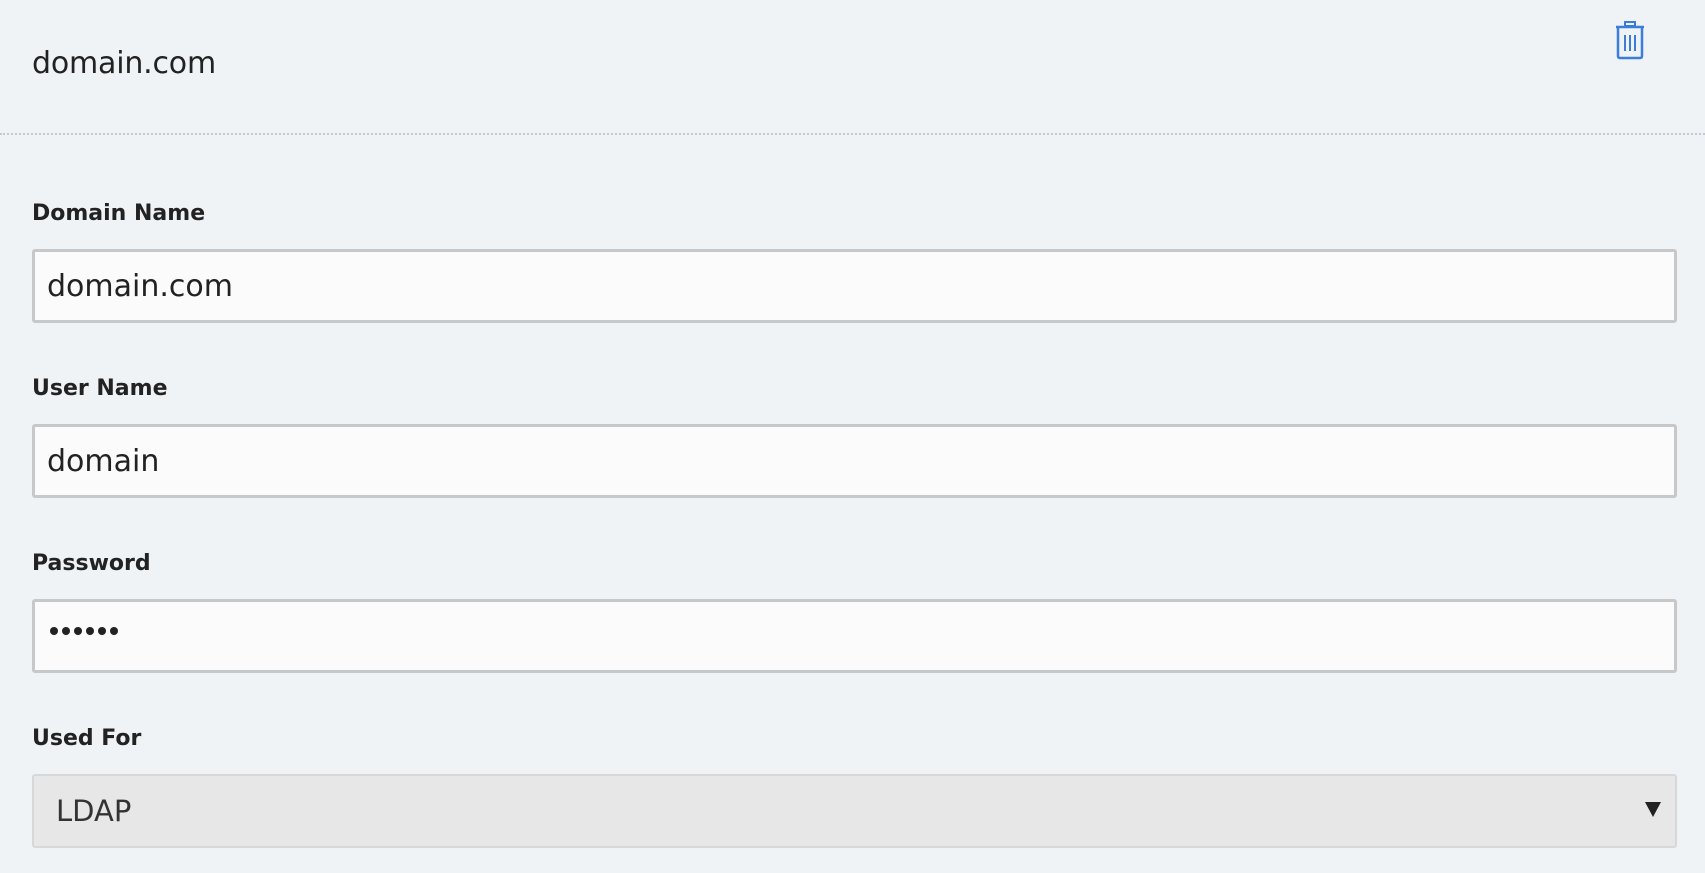  Describe the element at coordinates (100, 388) in the screenshot. I see `user-name-label: User Name` at that location.